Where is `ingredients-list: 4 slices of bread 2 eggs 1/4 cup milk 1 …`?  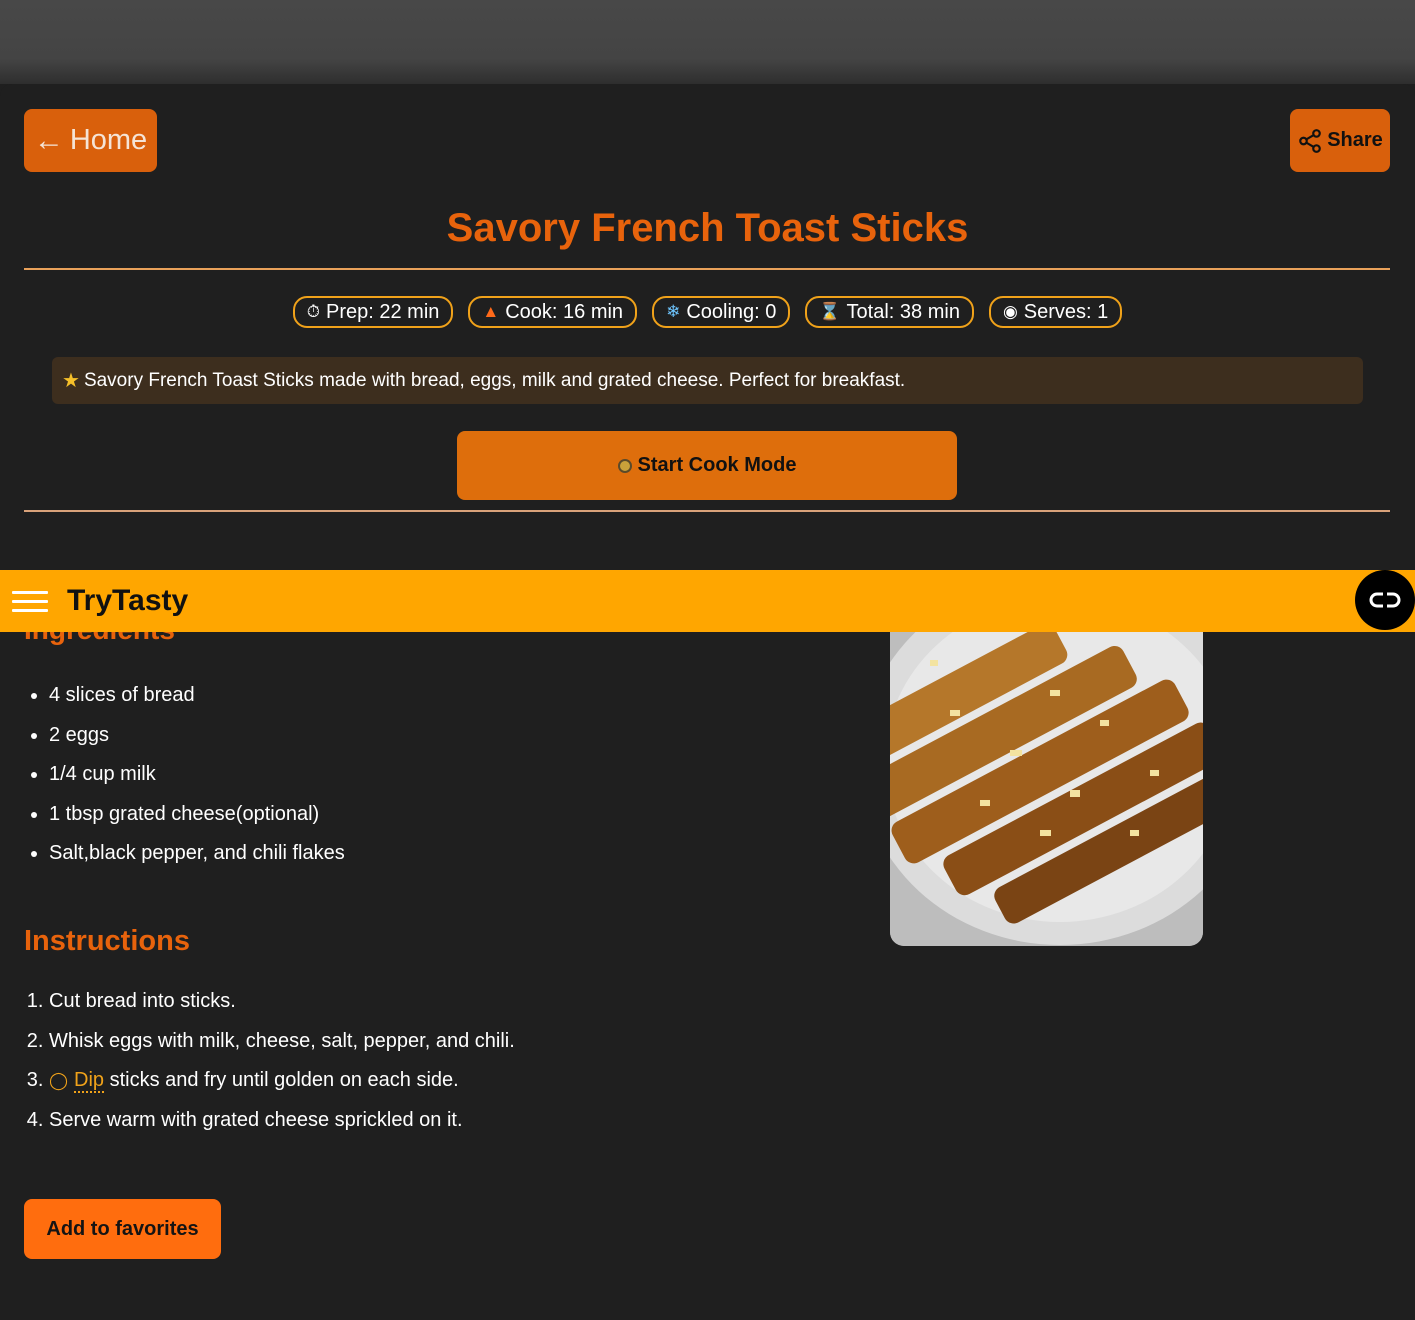 ingredients-list: 4 slices of bread 2 eggs 1/4 cup milk 1 … is located at coordinates (184, 775).